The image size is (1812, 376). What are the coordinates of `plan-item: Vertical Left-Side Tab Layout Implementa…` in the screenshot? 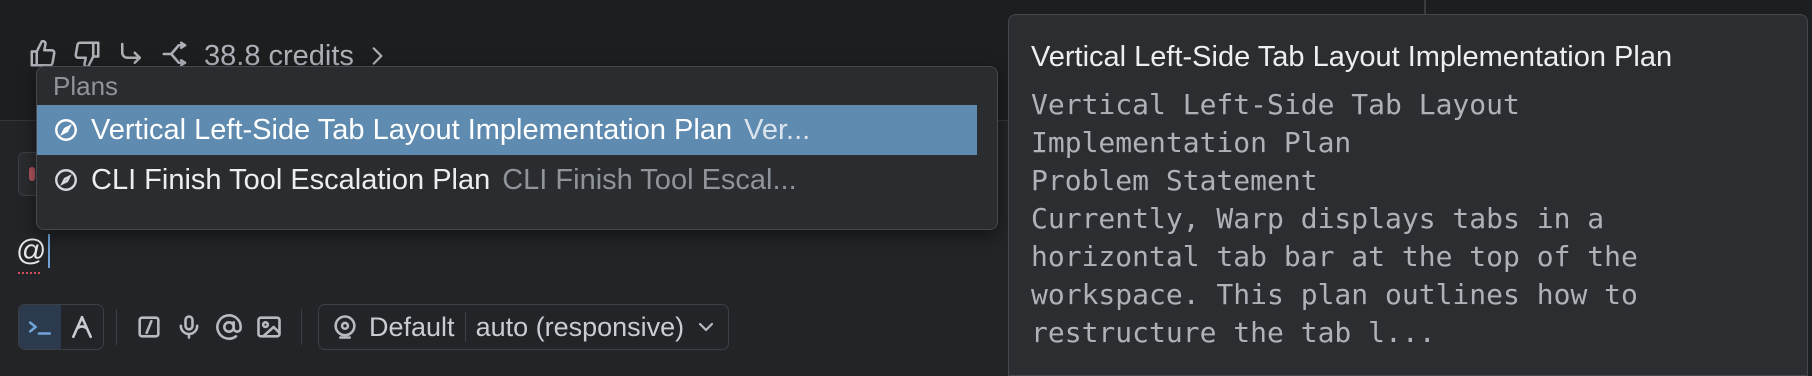 It's located at (507, 130).